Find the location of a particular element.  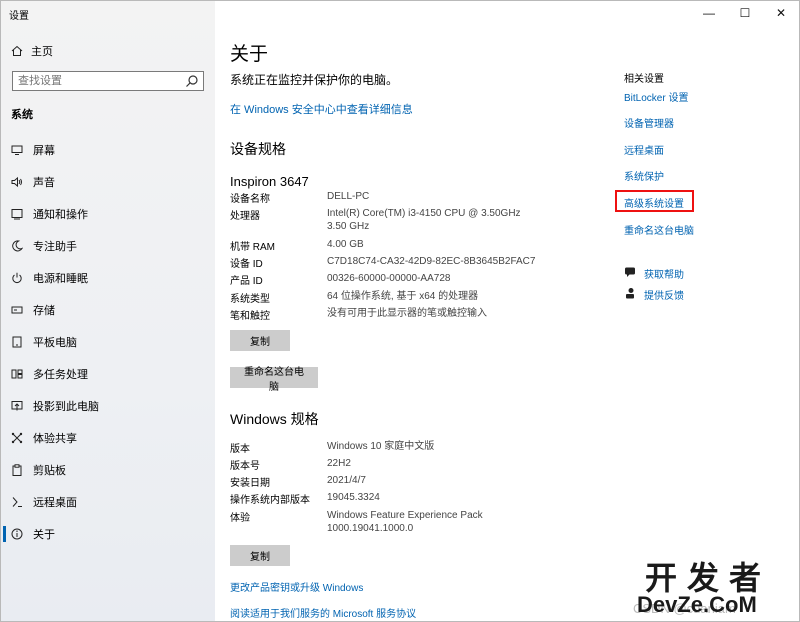

spec-value-line2: 3.50 GHz is located at coordinates (348, 226).